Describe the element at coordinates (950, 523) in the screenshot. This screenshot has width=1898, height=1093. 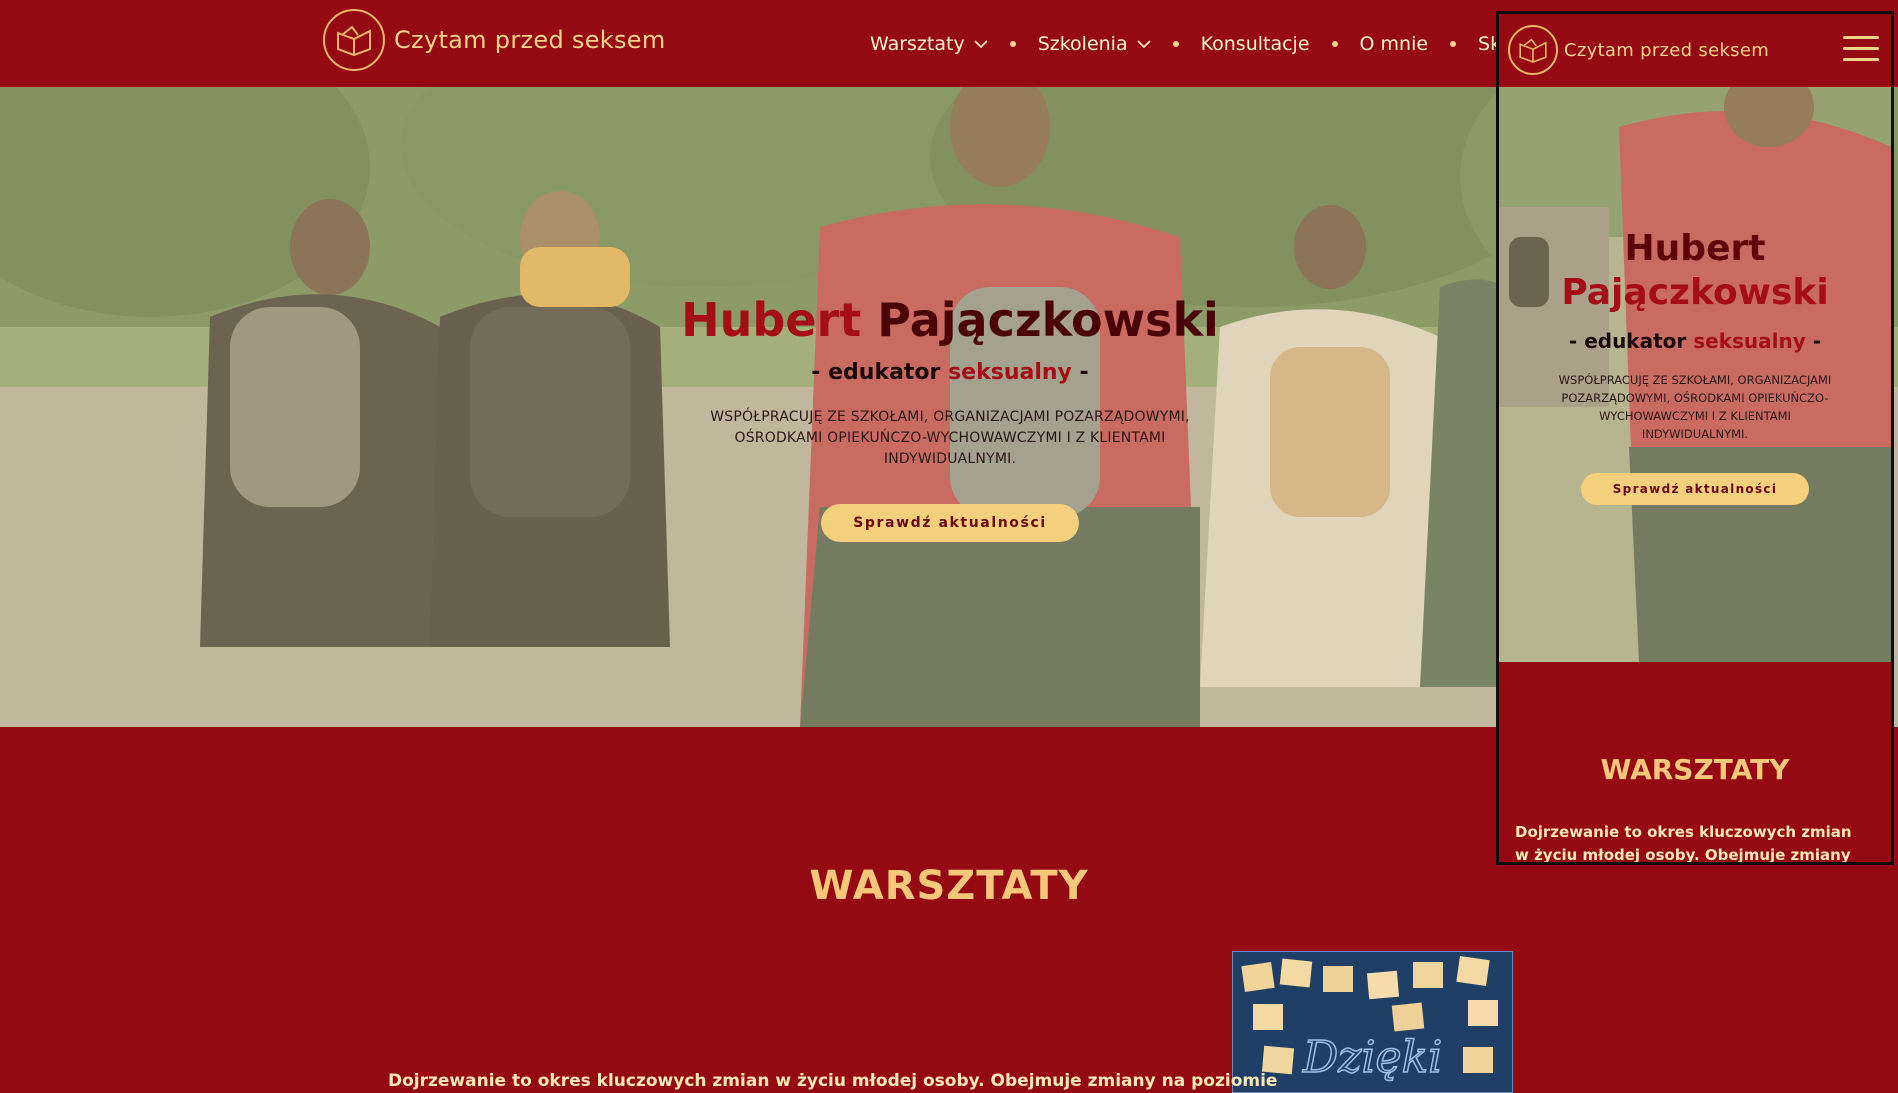
I see `news-cta-button: Sprawdź aktualności` at that location.